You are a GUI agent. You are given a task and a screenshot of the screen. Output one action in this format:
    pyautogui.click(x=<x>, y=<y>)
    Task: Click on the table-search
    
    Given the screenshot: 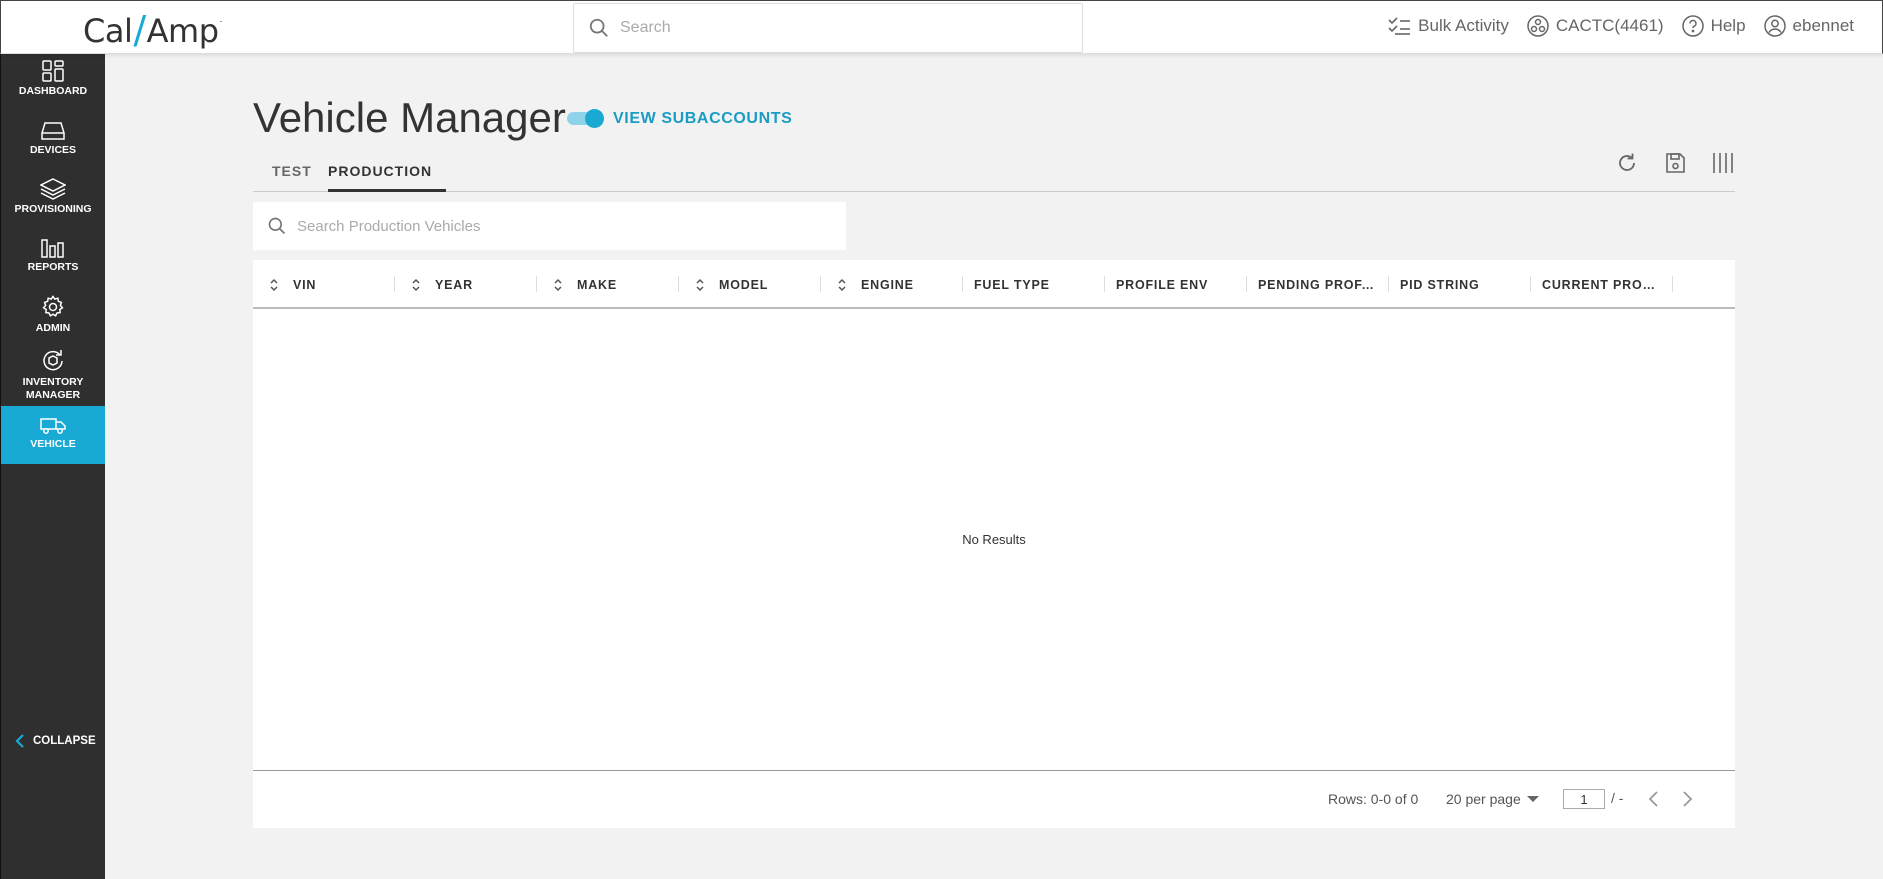 What is the action you would take?
    pyautogui.click(x=549, y=226)
    